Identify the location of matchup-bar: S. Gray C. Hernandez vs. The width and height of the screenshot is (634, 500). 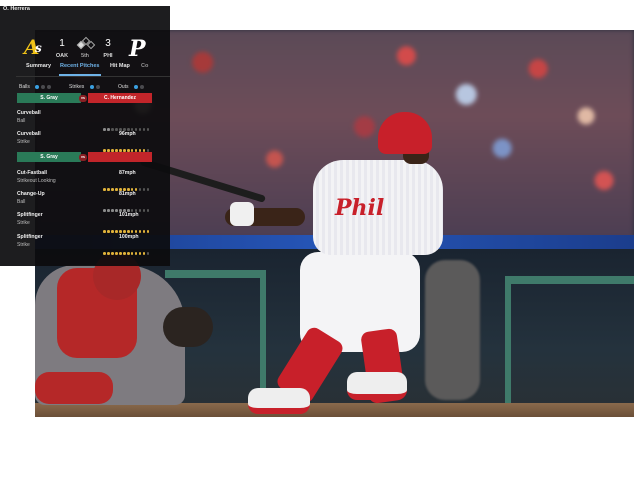
(84, 98).